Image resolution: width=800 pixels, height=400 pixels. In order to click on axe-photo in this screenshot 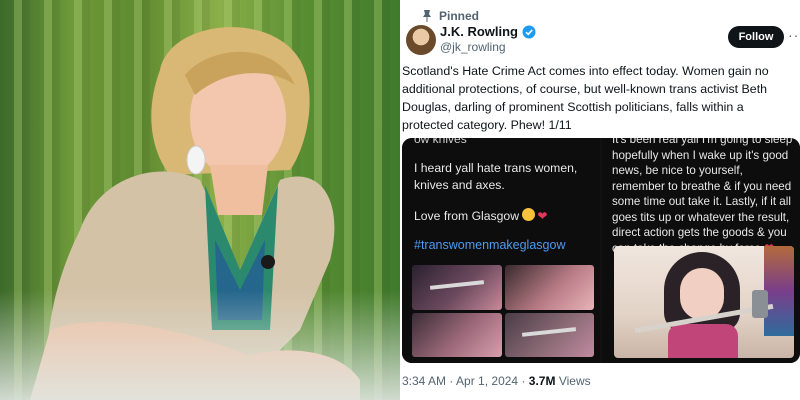, I will do `click(704, 302)`.